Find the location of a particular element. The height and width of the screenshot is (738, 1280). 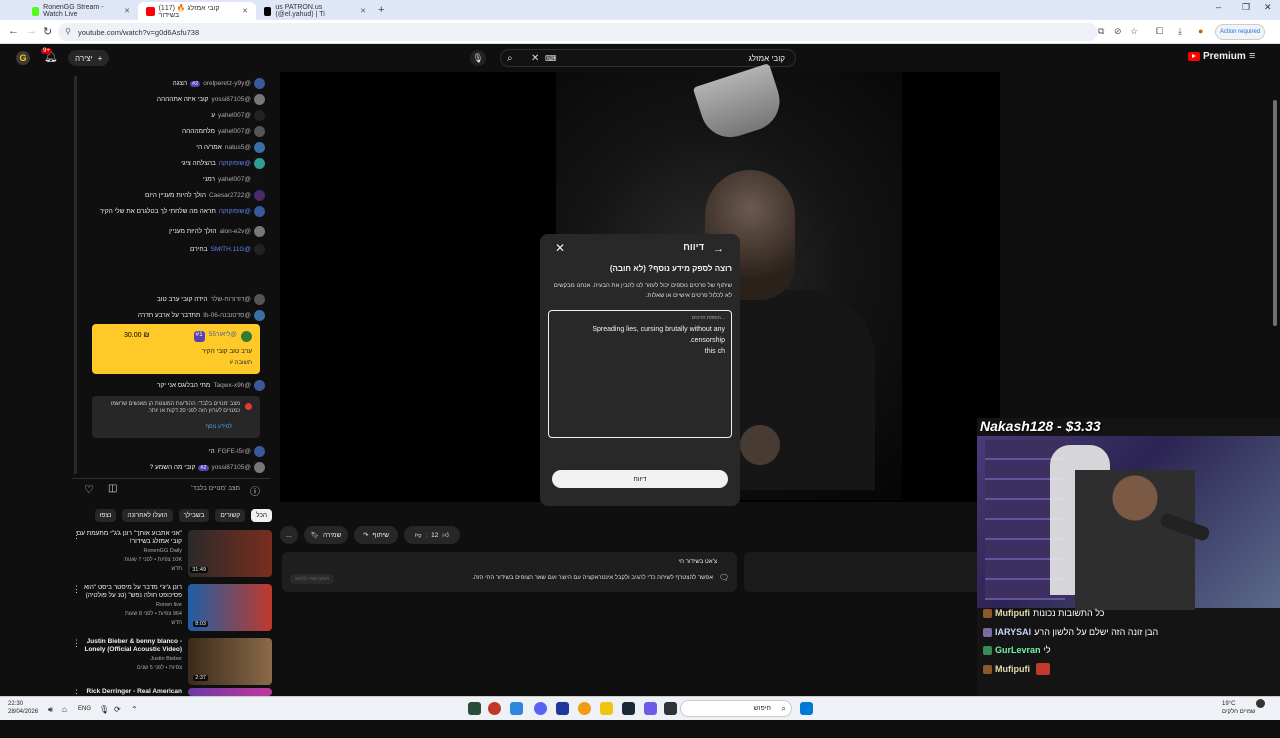

like-icon: 👍︎ is located at coordinates (445, 535).